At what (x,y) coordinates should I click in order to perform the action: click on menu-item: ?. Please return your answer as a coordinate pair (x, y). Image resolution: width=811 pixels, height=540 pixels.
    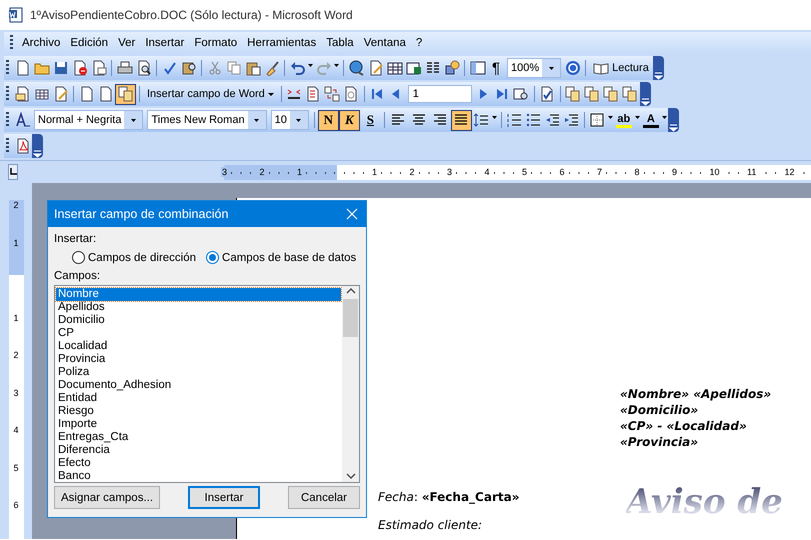
    Looking at the image, I should click on (419, 43).